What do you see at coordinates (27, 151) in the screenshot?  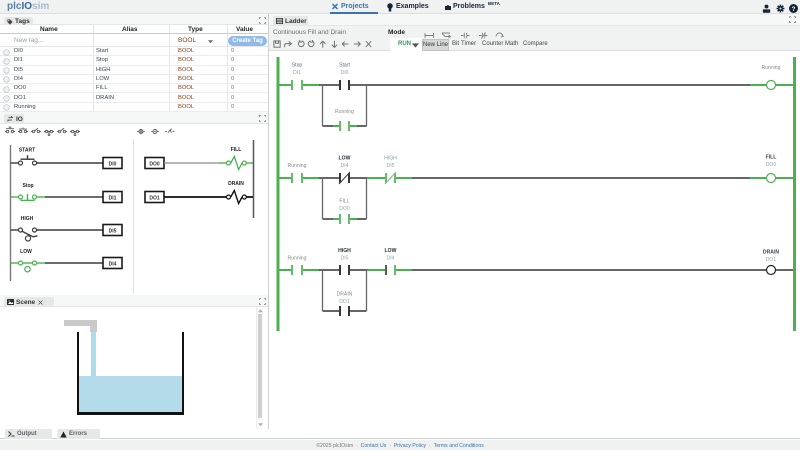 I see `svg-text: START` at bounding box center [27, 151].